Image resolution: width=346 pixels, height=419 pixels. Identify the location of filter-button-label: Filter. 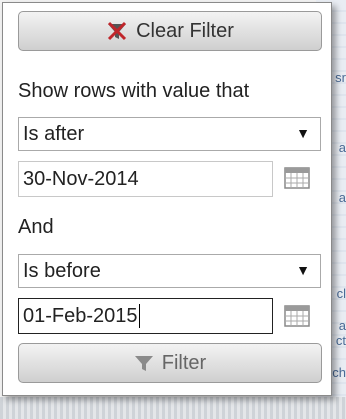
(184, 362).